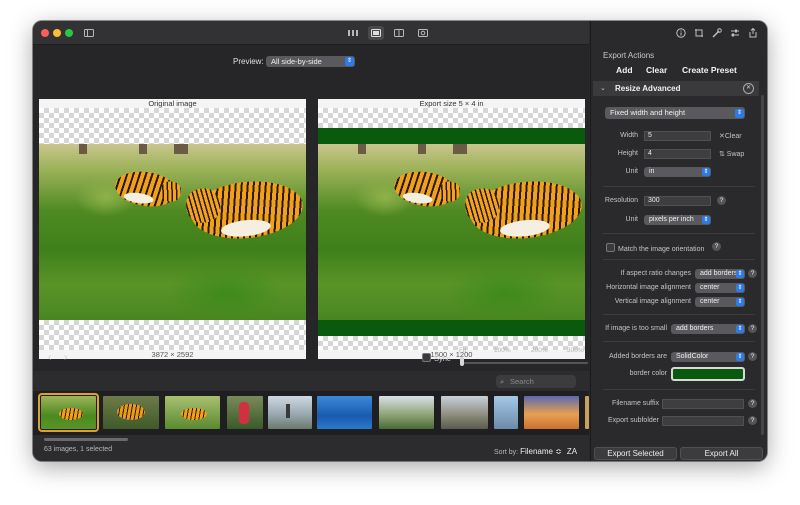 This screenshot has width=800, height=505. Describe the element at coordinates (399, 33) in the screenshot. I see `split-view-icon` at that location.